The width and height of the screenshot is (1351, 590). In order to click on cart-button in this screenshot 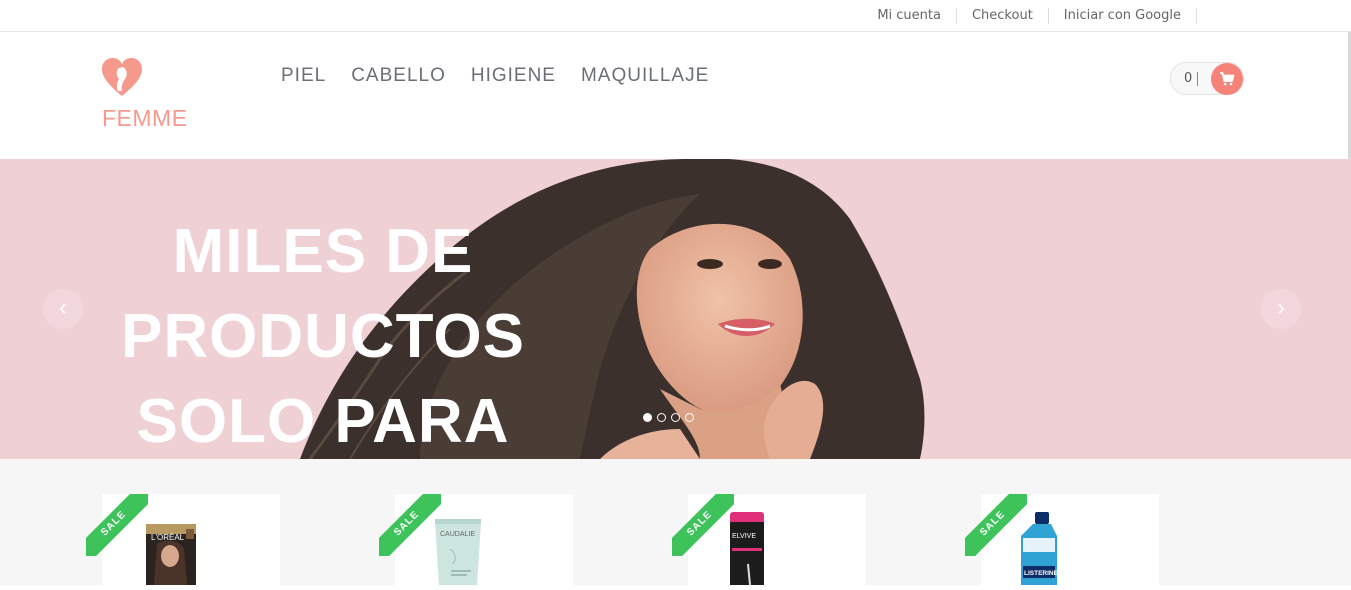, I will do `click(1227, 79)`.